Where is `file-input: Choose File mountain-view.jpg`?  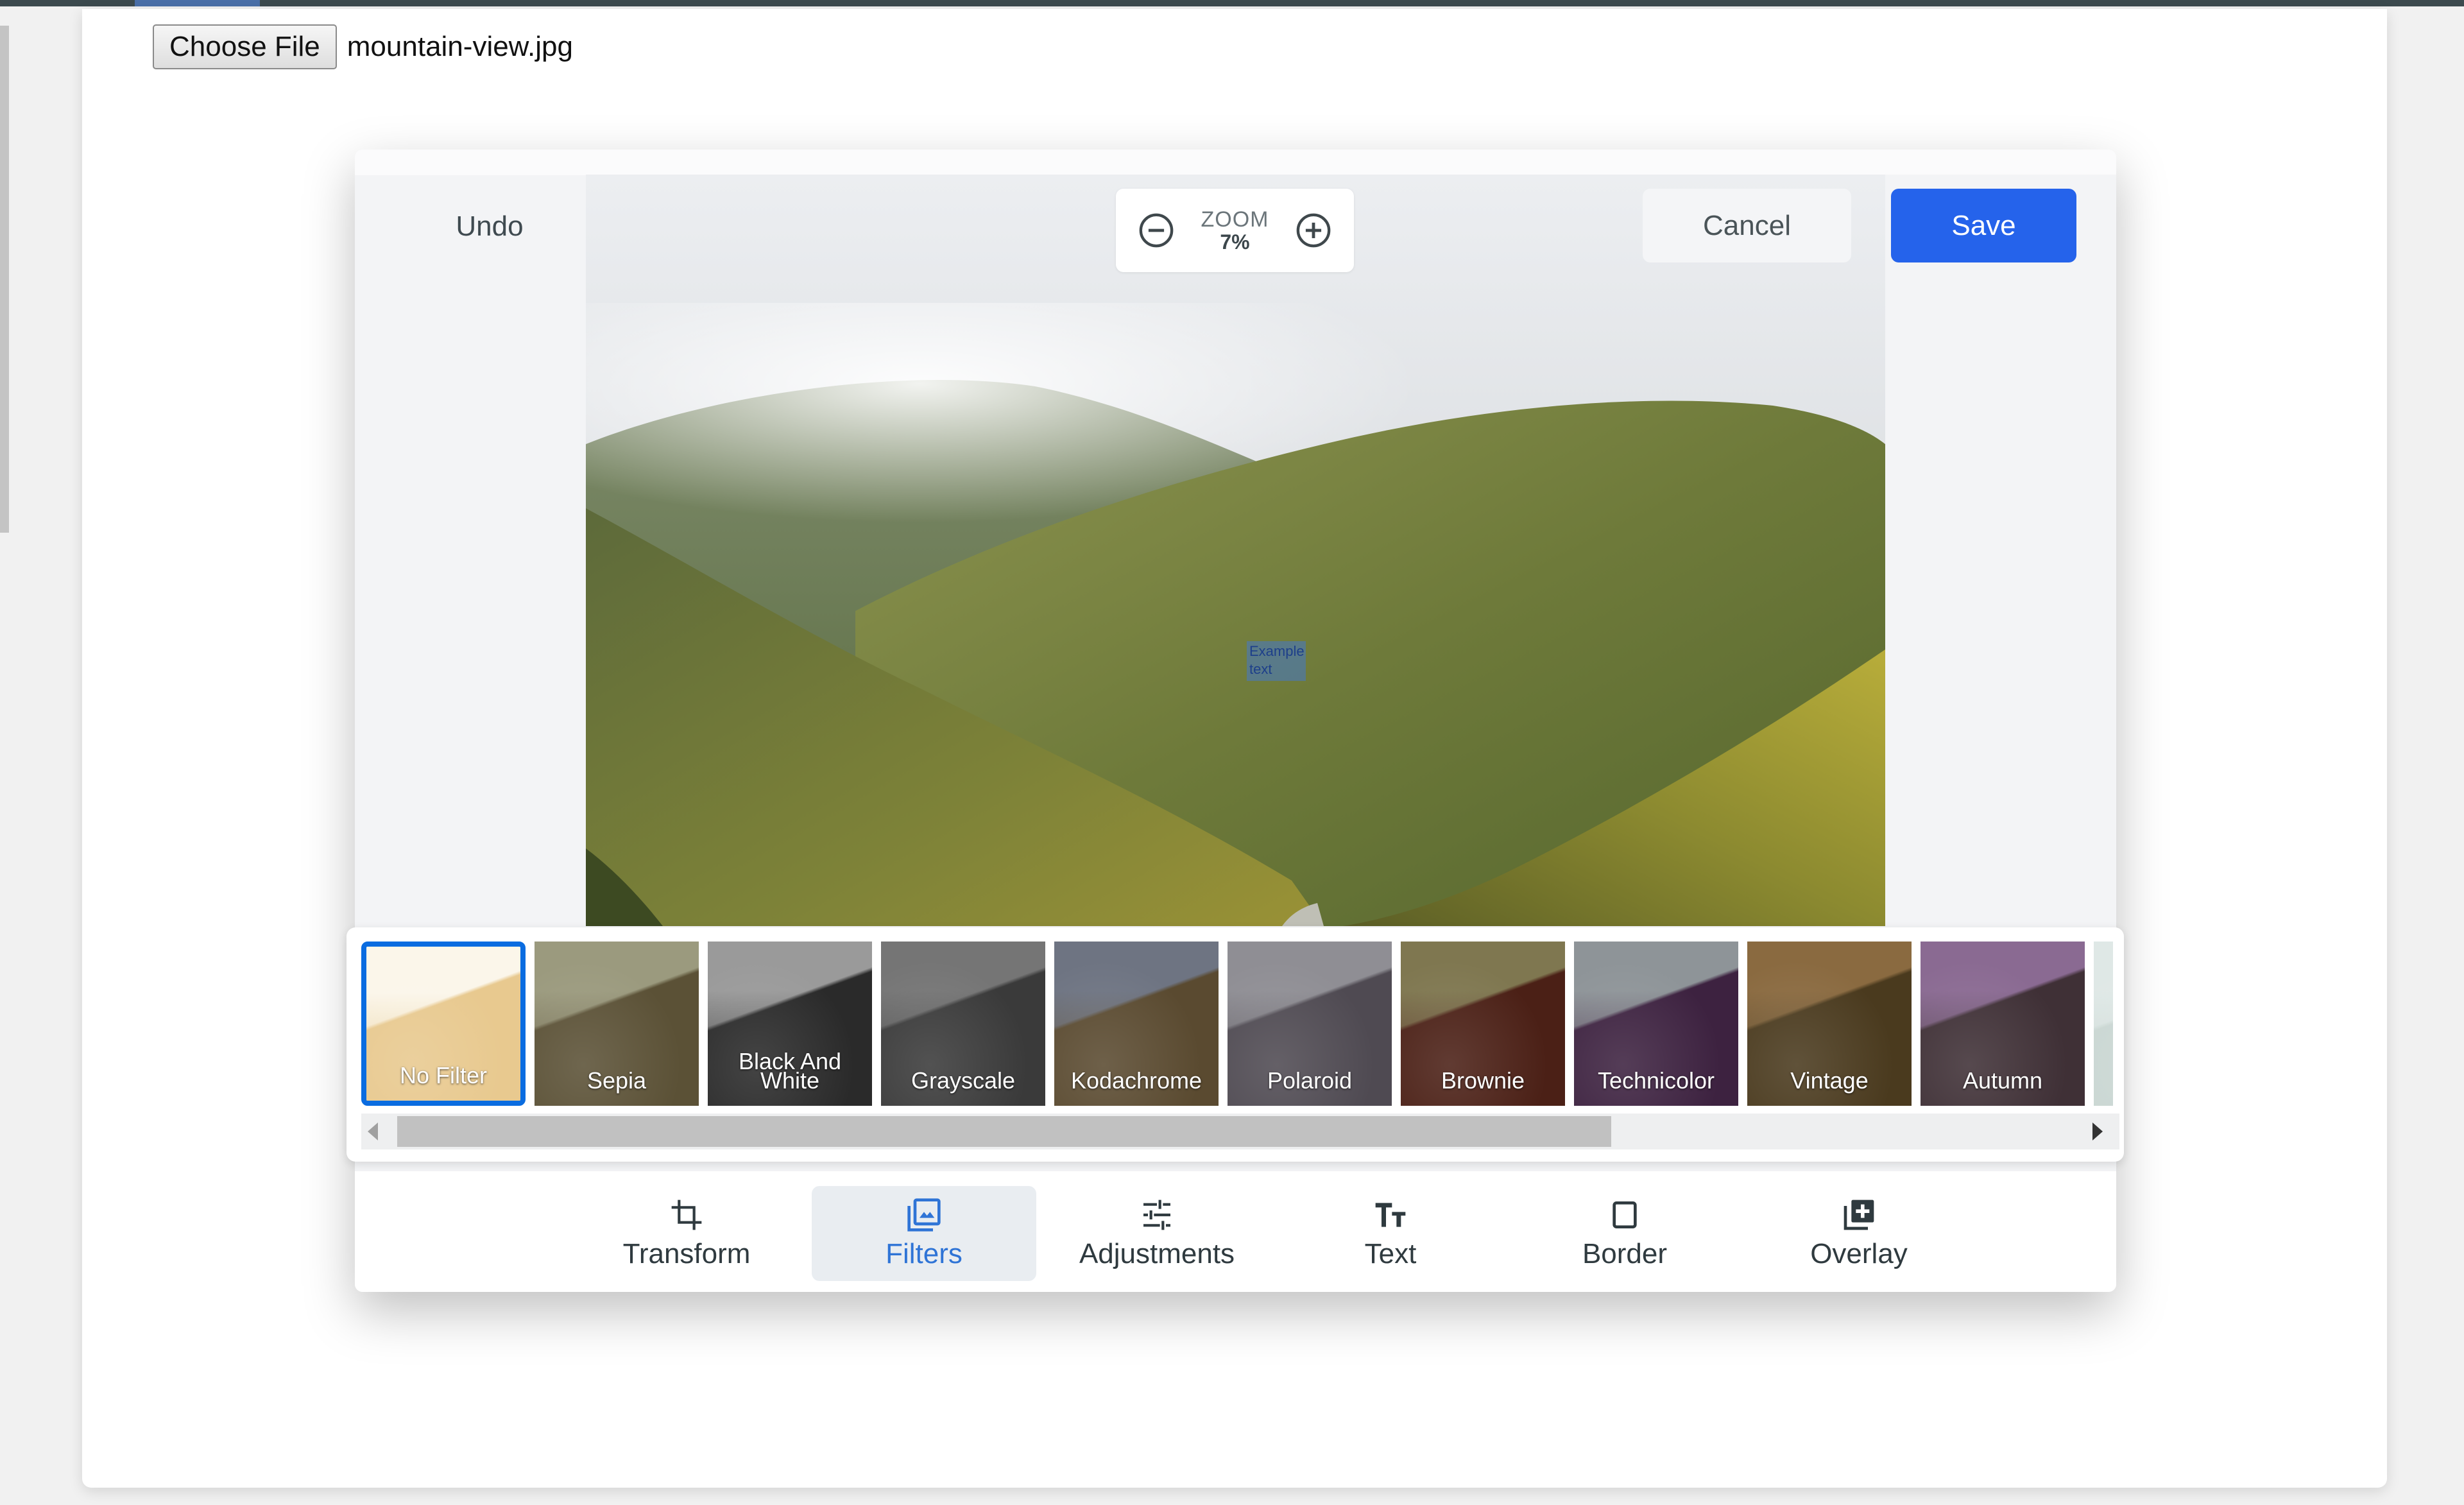 file-input: Choose File mountain-view.jpg is located at coordinates (363, 47).